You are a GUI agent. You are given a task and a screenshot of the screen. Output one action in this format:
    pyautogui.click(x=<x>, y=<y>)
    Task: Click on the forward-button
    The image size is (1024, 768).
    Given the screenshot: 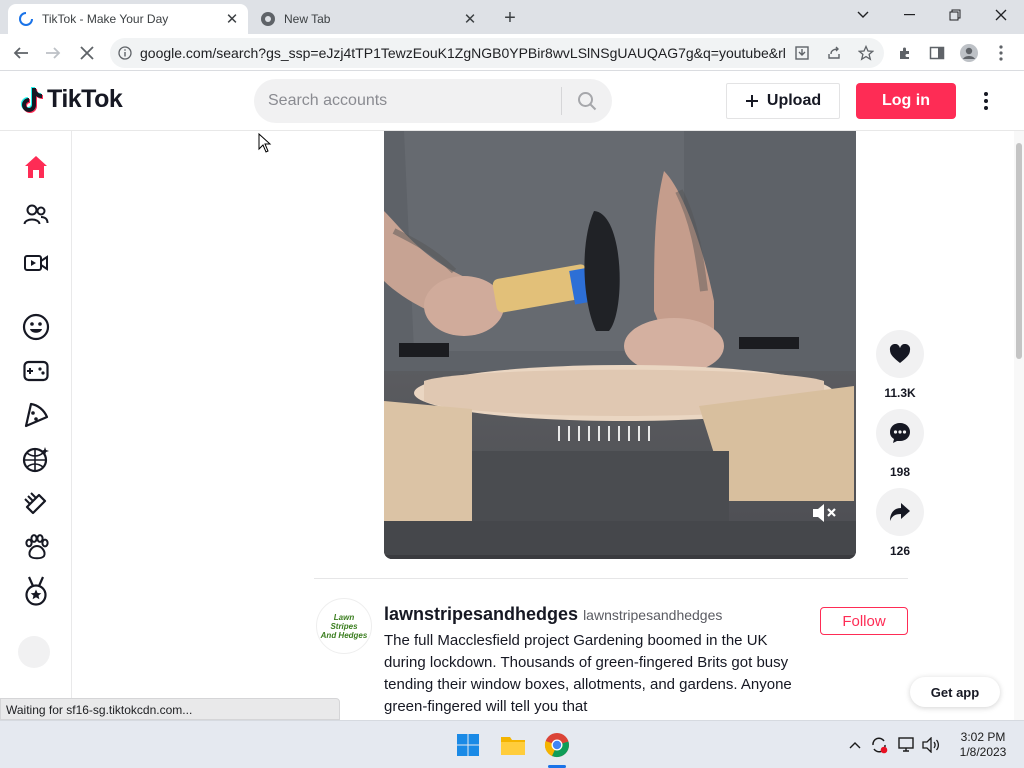 What is the action you would take?
    pyautogui.click(x=53, y=53)
    